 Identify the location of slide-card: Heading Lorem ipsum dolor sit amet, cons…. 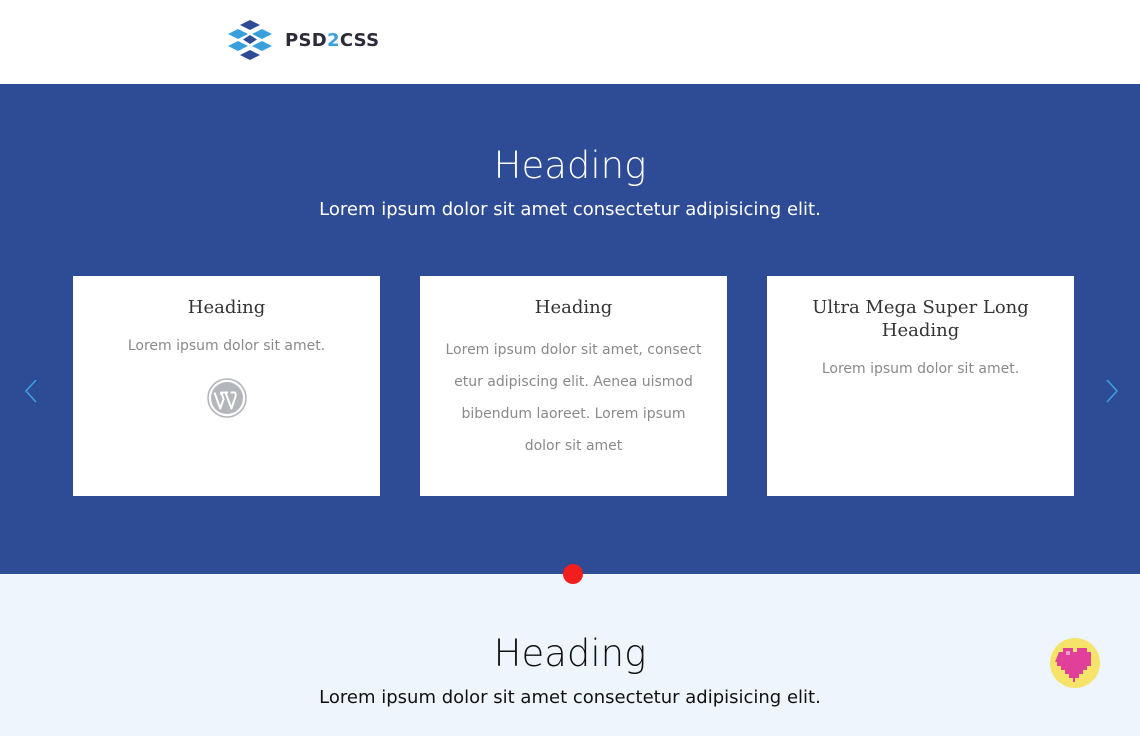
(573, 386).